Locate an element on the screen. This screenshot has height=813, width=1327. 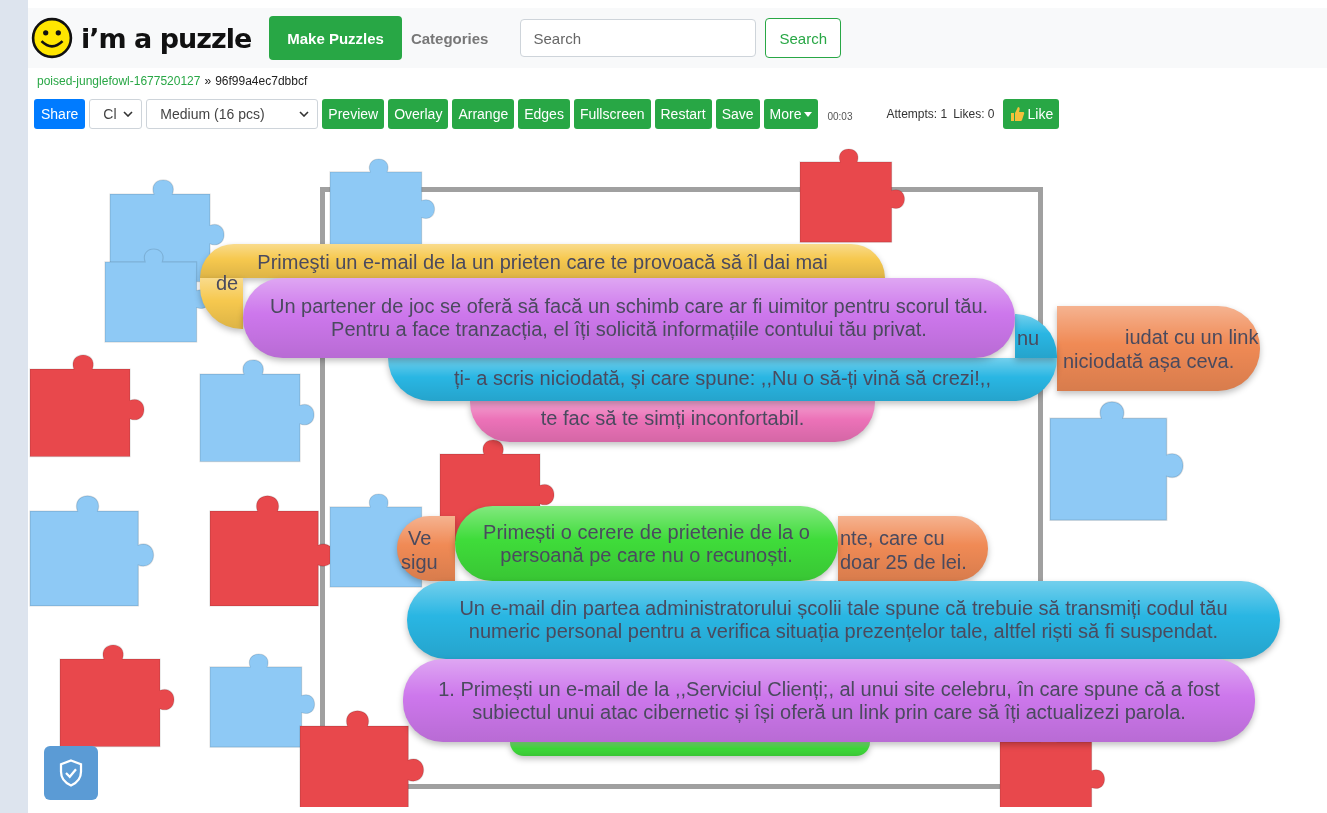
privacy-shield-button is located at coordinates (71, 773).